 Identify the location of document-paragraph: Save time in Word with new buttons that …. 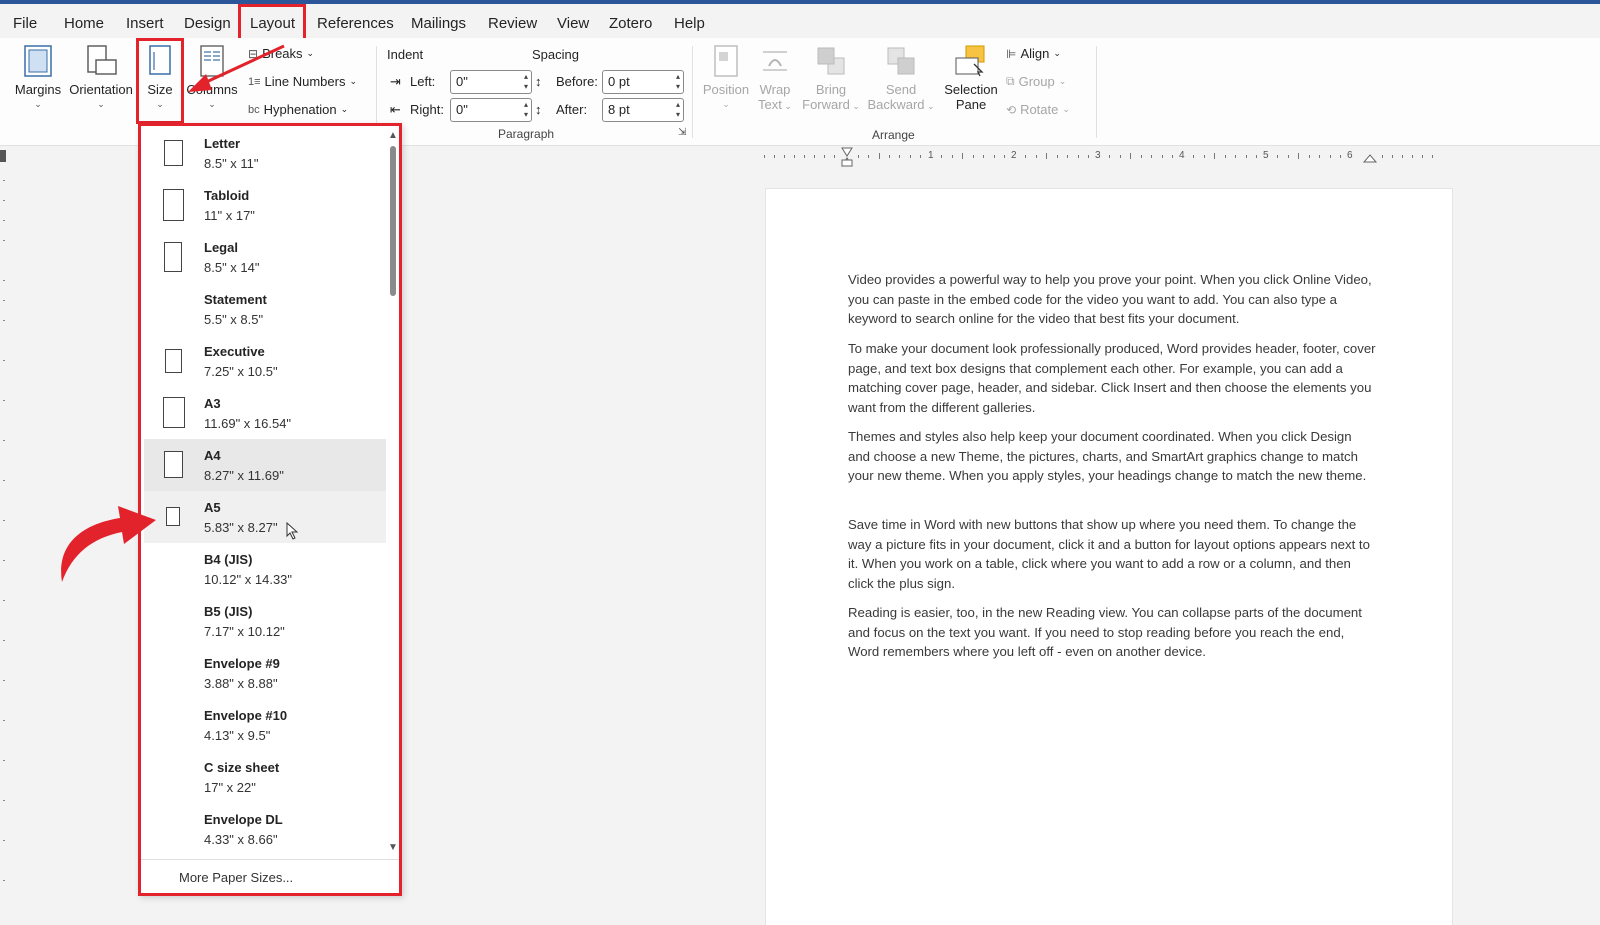
(1112, 554).